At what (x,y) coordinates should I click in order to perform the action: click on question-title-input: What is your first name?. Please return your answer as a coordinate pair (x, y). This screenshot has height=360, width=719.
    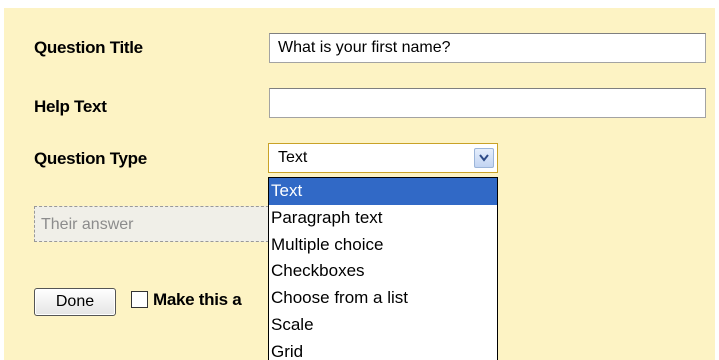
    Looking at the image, I should click on (487, 48).